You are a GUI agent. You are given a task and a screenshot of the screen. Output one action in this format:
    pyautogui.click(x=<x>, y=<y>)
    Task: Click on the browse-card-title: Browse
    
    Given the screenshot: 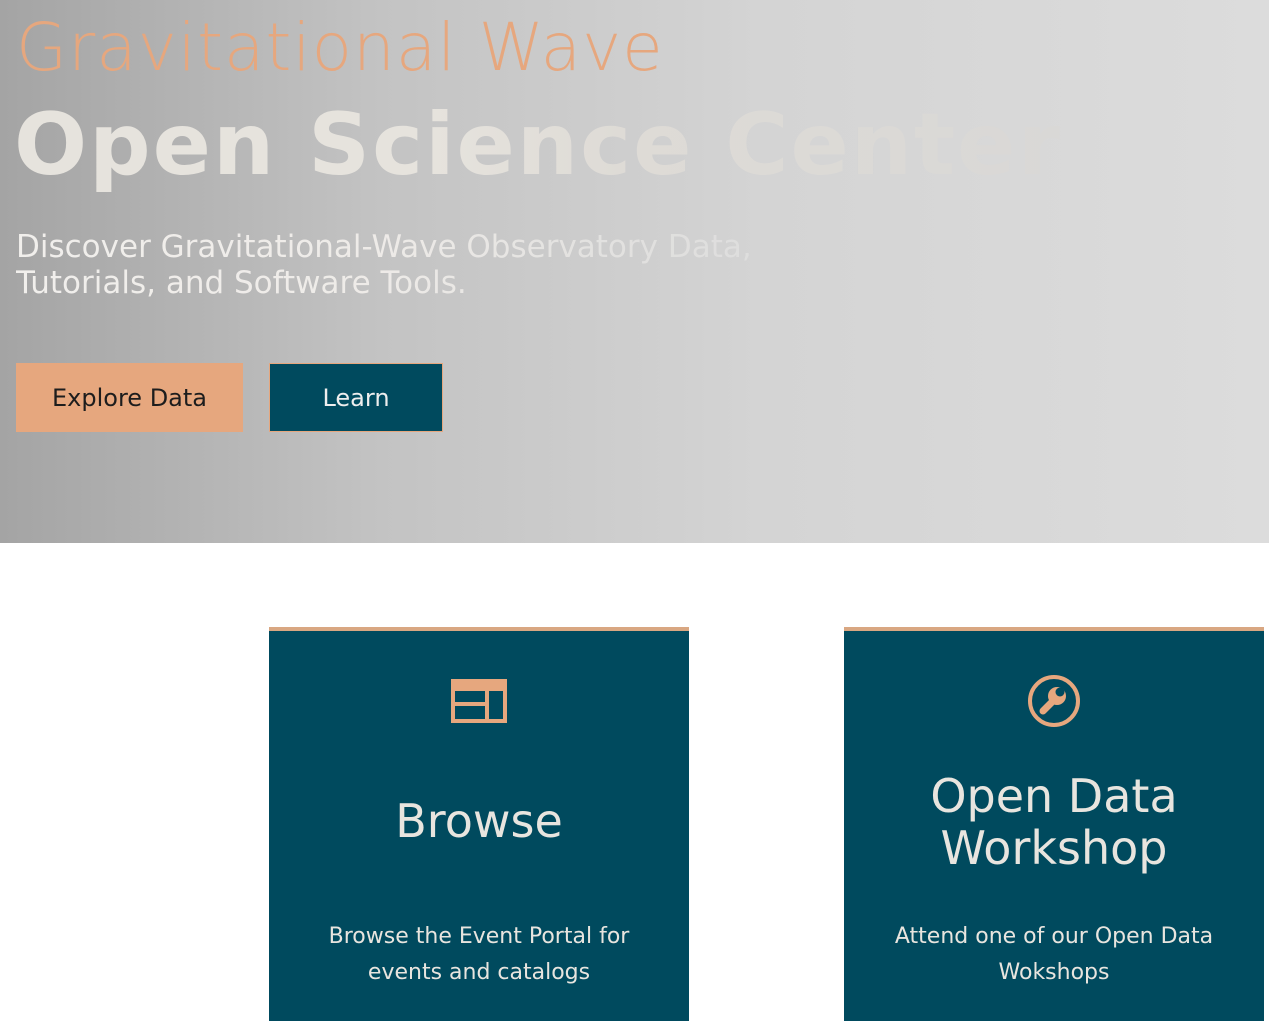 What is the action you would take?
    pyautogui.click(x=479, y=821)
    